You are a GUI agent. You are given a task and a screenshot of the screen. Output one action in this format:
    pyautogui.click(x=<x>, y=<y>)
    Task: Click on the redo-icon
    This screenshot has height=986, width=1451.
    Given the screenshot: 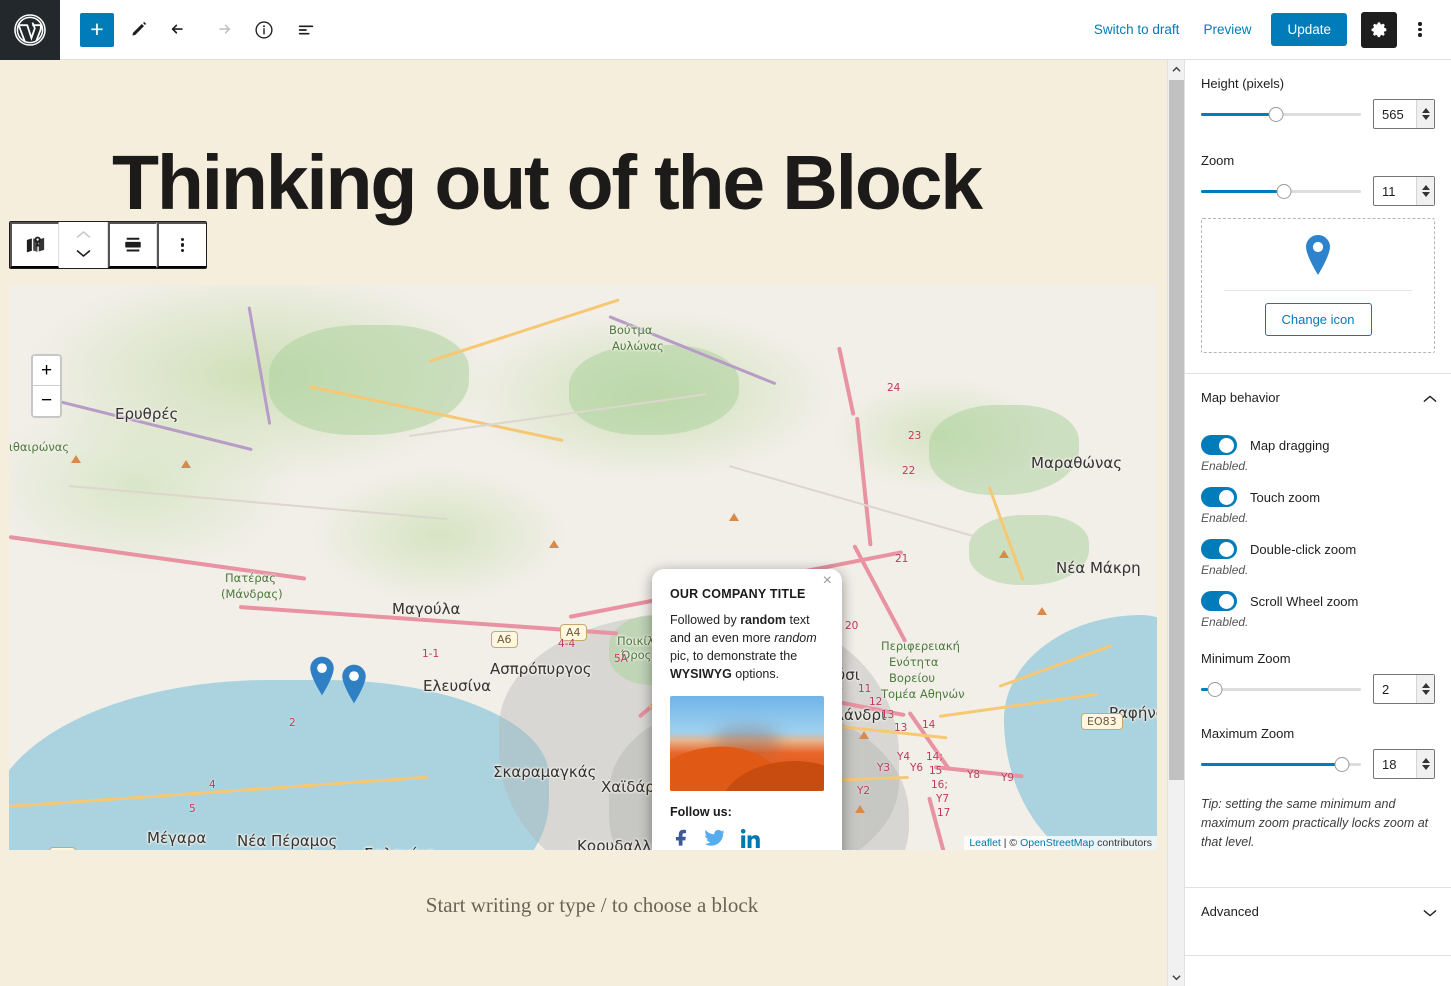 What is the action you would take?
    pyautogui.click(x=222, y=30)
    